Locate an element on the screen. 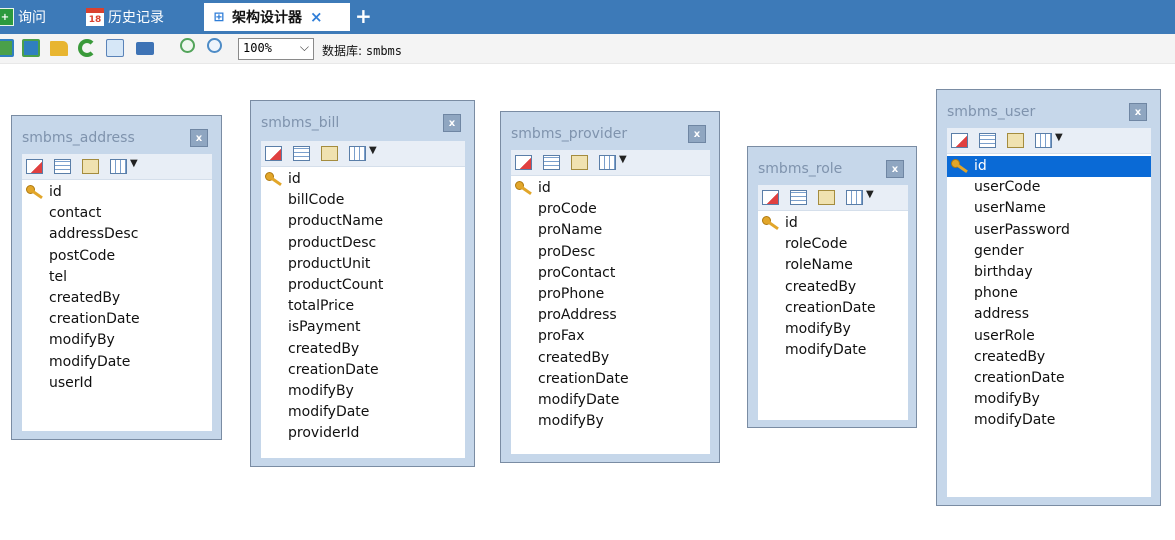  add-tab-button: + is located at coordinates (363, 16).